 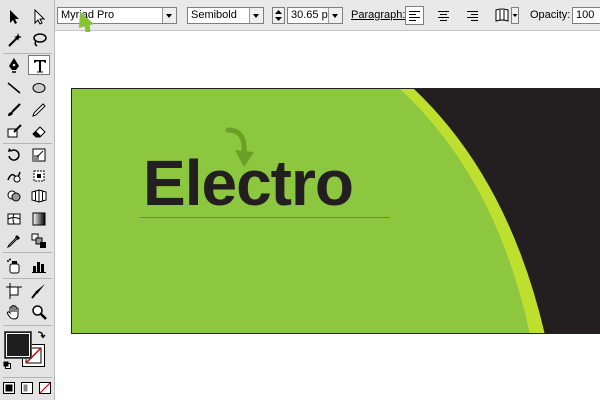 I want to click on rotate-tool, so click(x=14, y=155).